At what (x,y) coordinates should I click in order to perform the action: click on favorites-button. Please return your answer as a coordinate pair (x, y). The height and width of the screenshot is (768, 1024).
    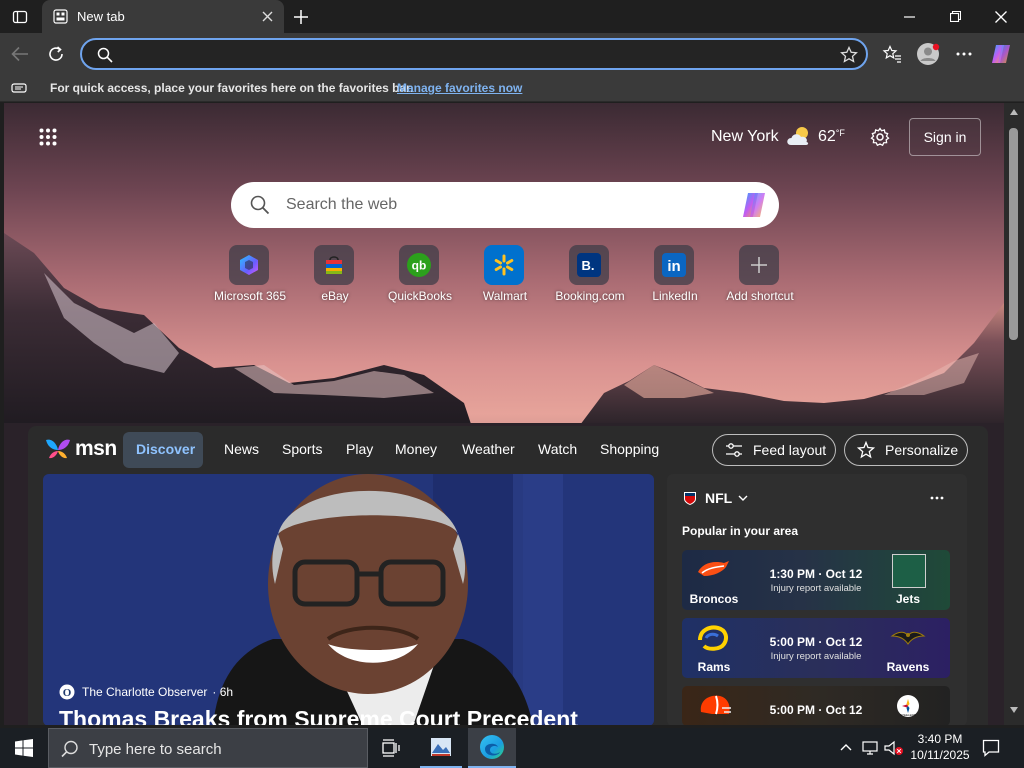
    Looking at the image, I should click on (892, 54).